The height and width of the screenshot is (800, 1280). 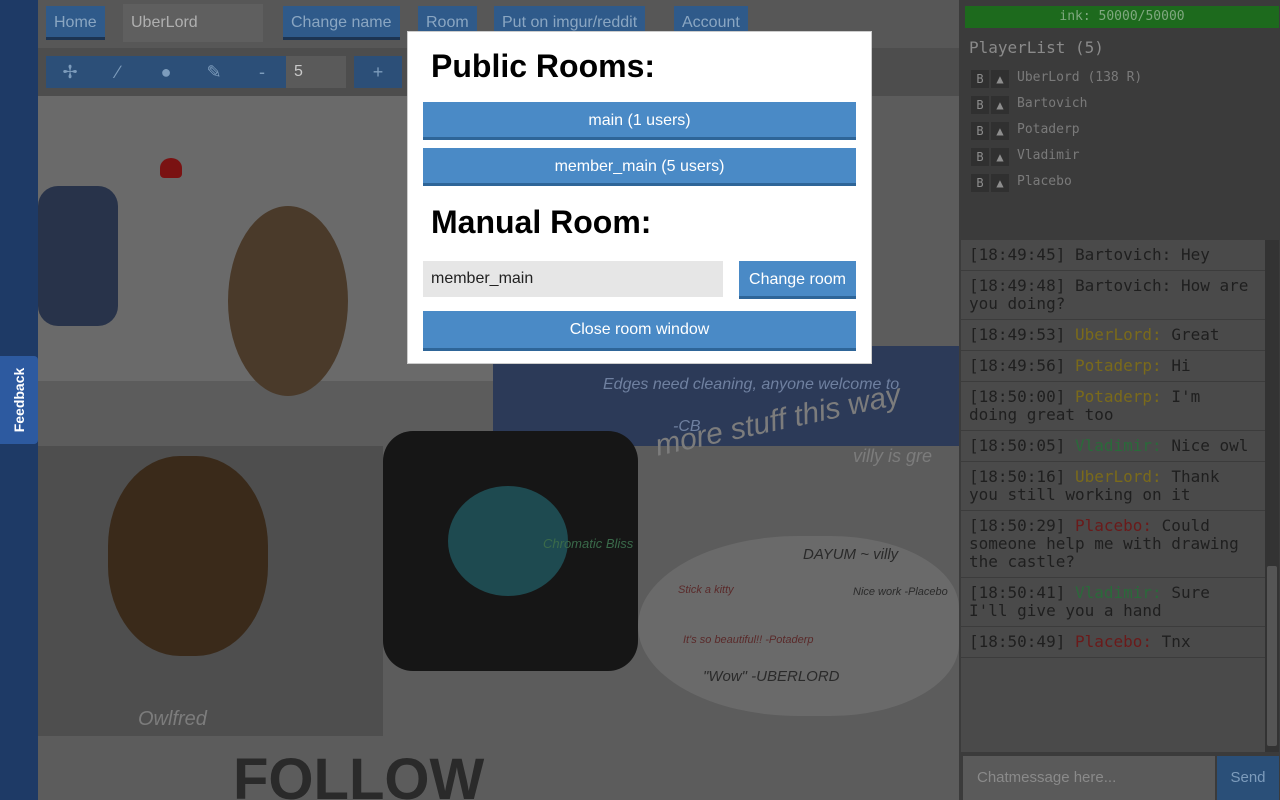 What do you see at coordinates (639, 167) in the screenshot?
I see `room-button-member-main: member_main (5 users)` at bounding box center [639, 167].